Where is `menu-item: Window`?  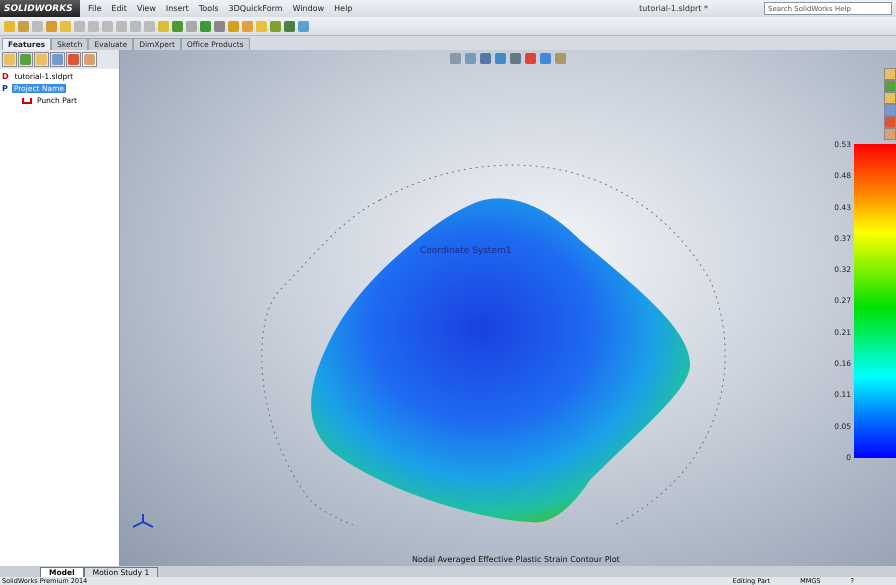 menu-item: Window is located at coordinates (308, 8).